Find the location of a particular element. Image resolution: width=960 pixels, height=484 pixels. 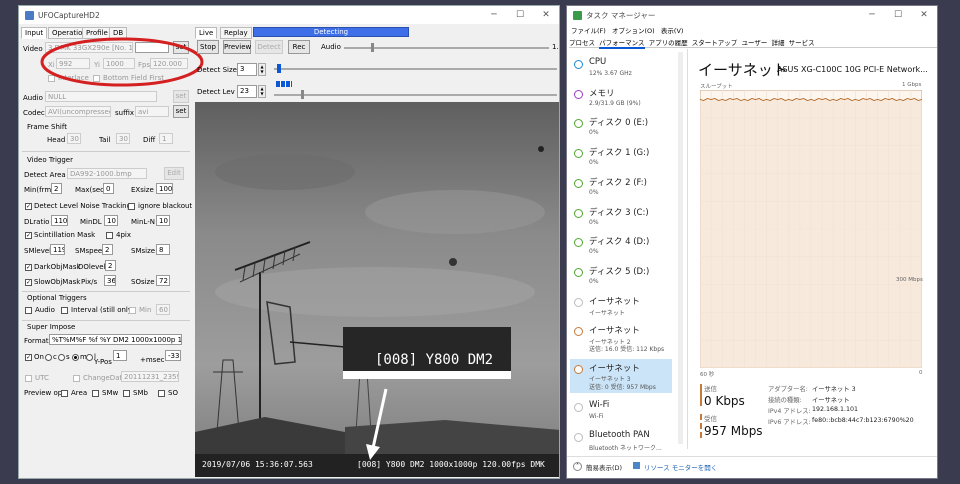

tab-startup: スタートアップ is located at coordinates (715, 43).